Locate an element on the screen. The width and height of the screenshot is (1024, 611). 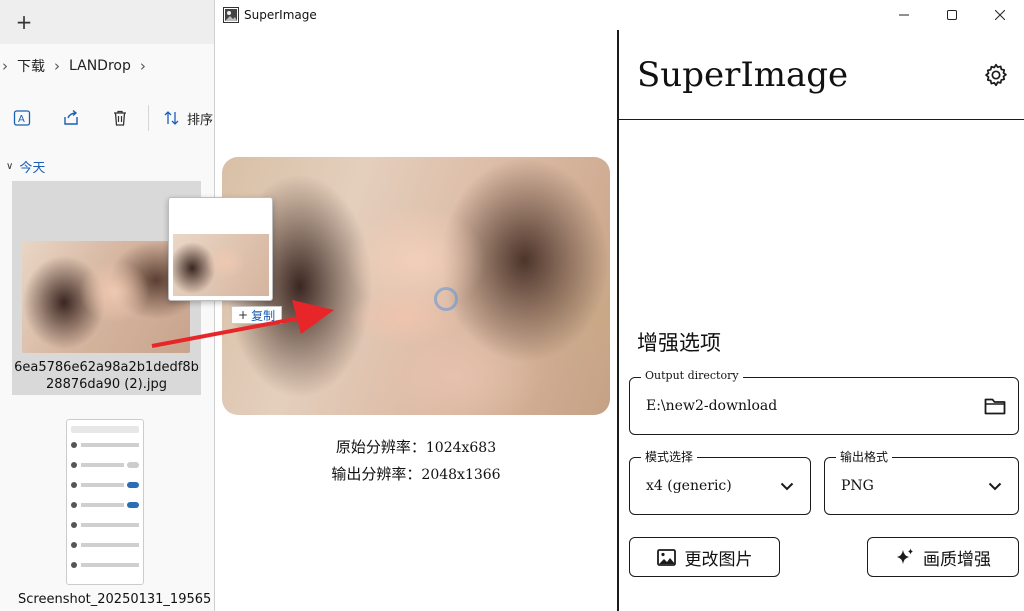
file-thumbnail is located at coordinates (106, 297).